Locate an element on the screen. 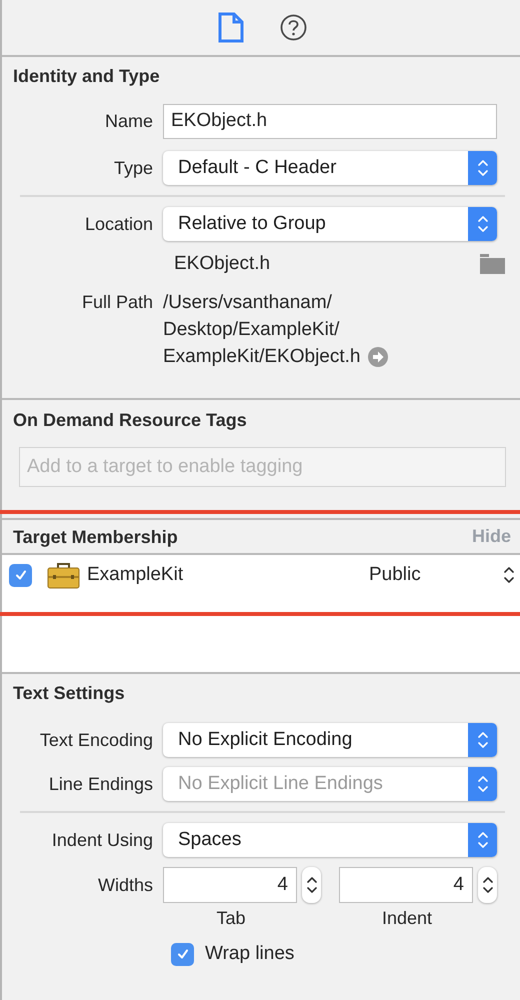 Image resolution: width=520 pixels, height=1000 pixels. section-title: On Demand Resource Tags is located at coordinates (130, 420).